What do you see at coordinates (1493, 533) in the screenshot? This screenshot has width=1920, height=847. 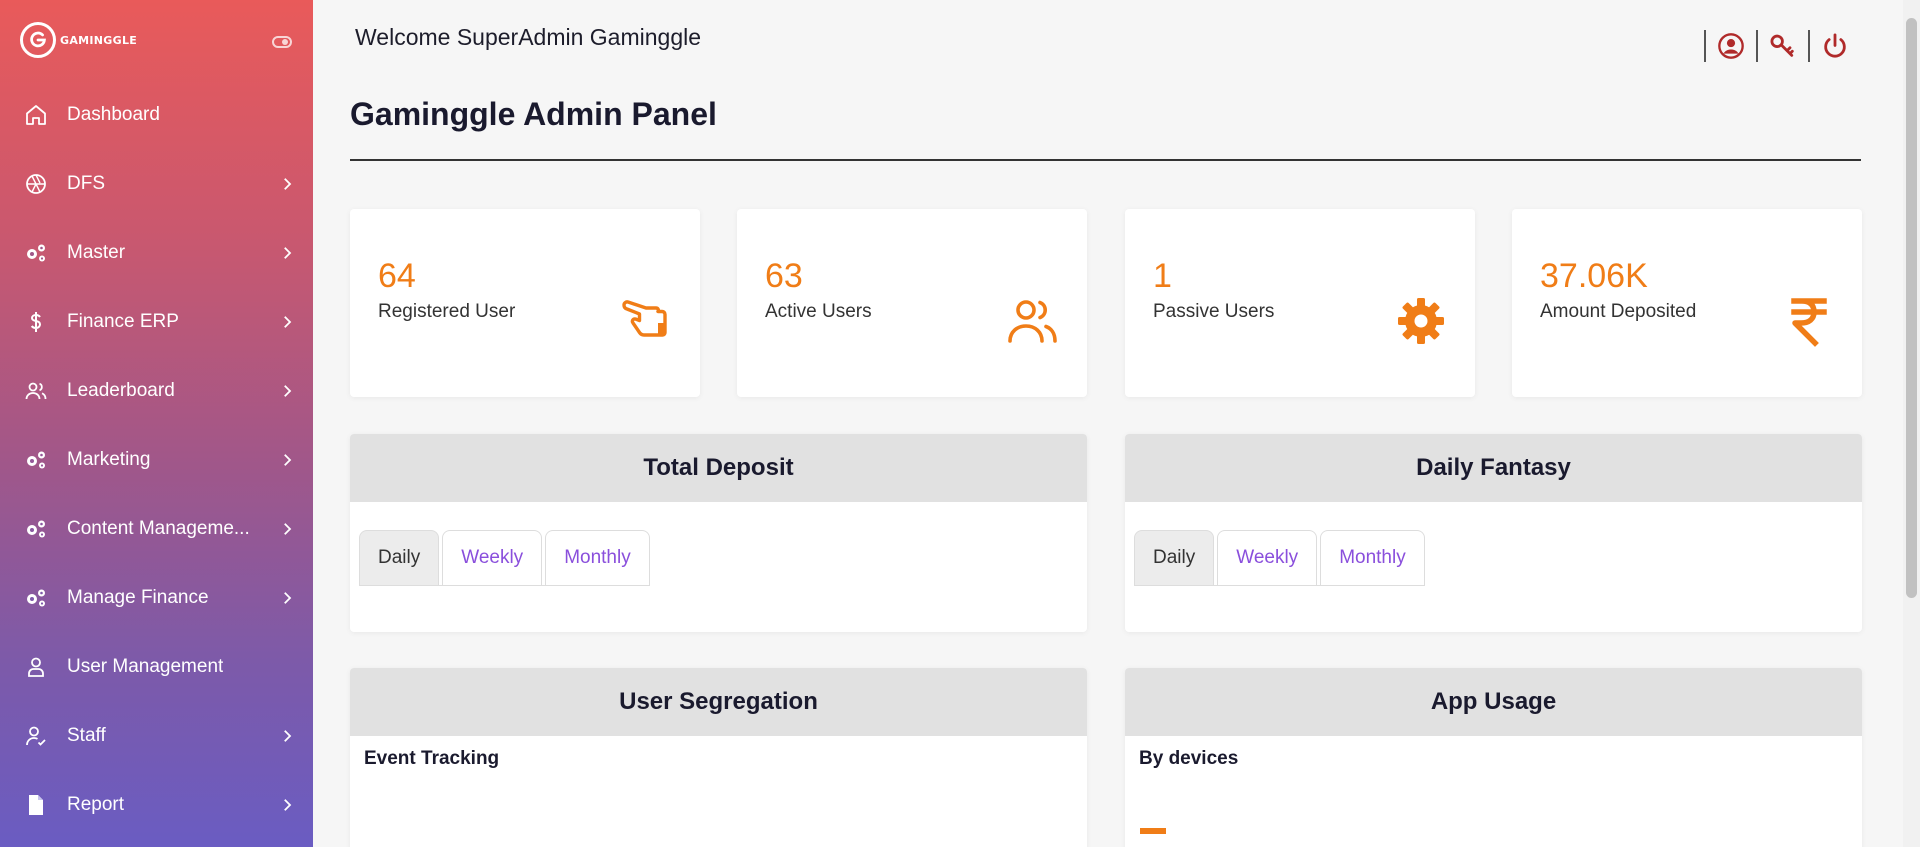 I see `panel-daily-fantasy: Daily Fantasy Daily Weekly Monthly` at bounding box center [1493, 533].